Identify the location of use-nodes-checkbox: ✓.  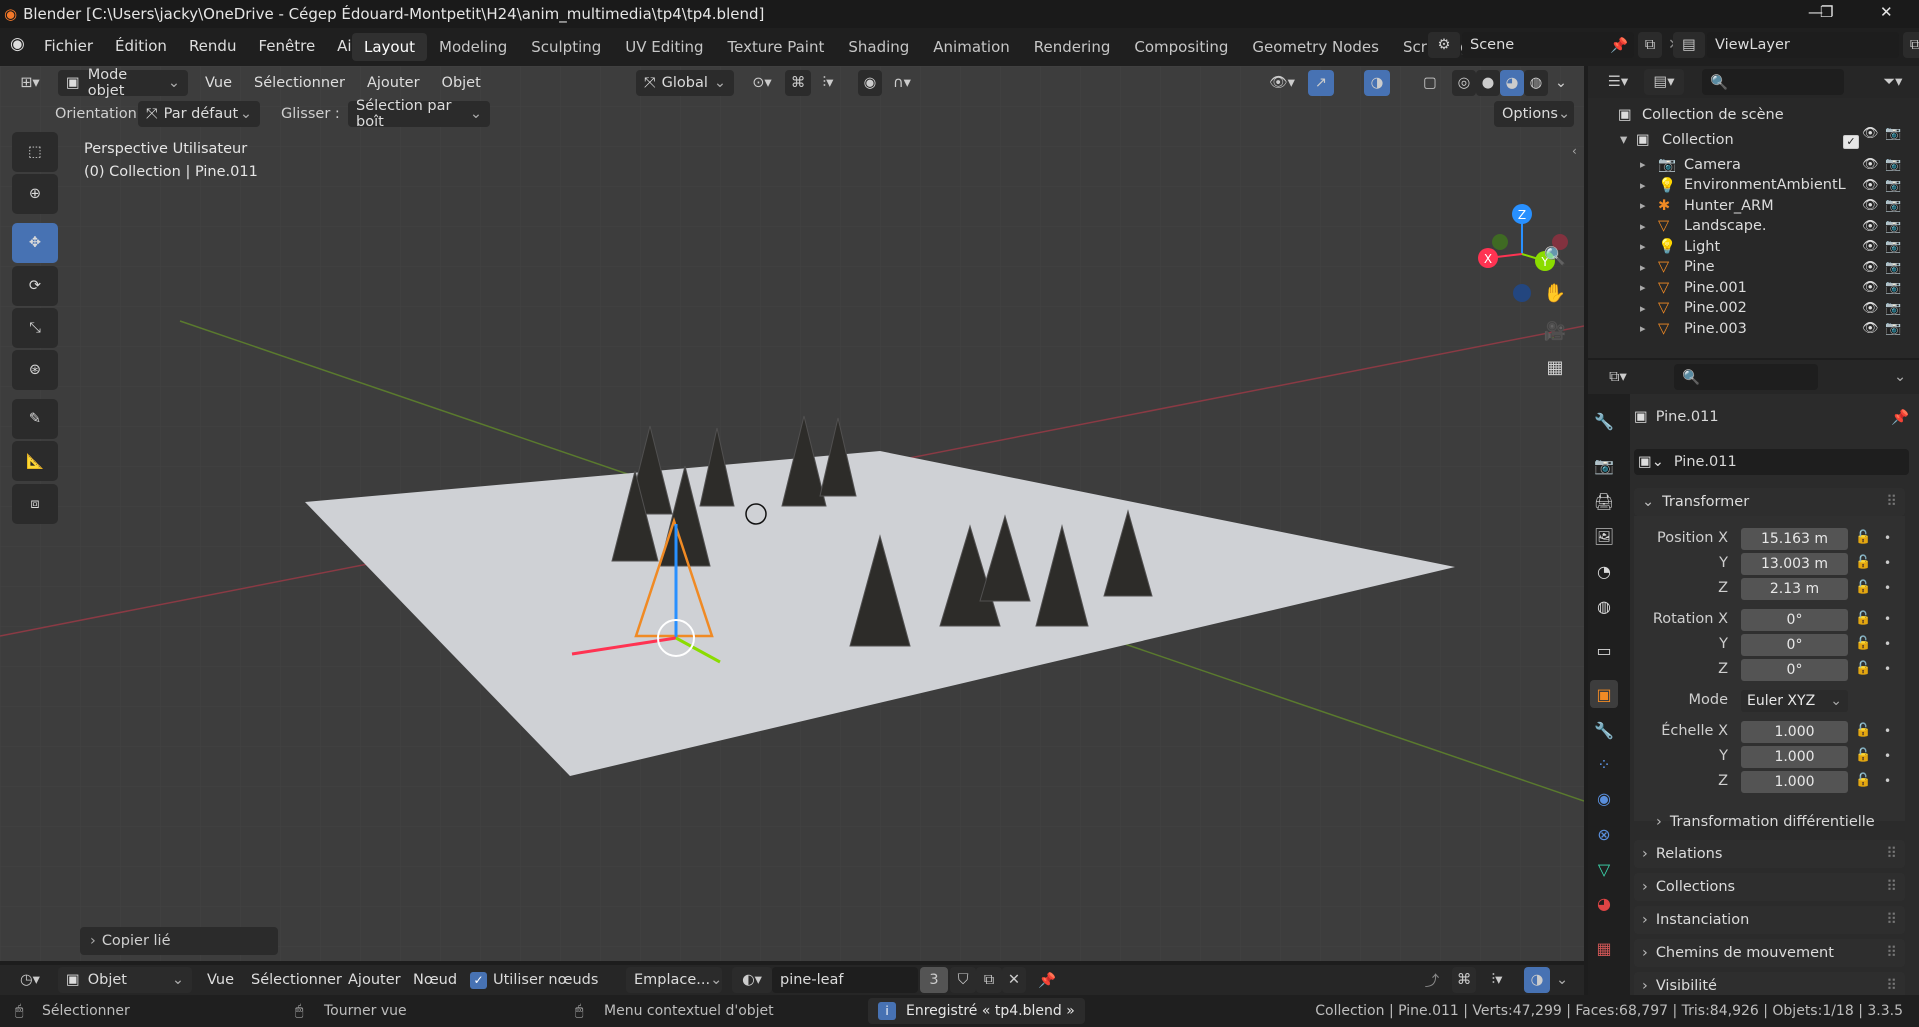
(478, 980).